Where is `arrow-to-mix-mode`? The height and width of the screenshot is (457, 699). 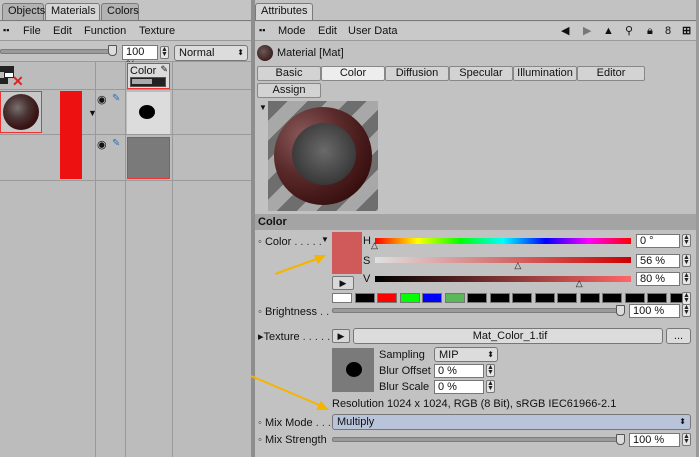
arrow-to-mix-mode is located at coordinates (289, 392).